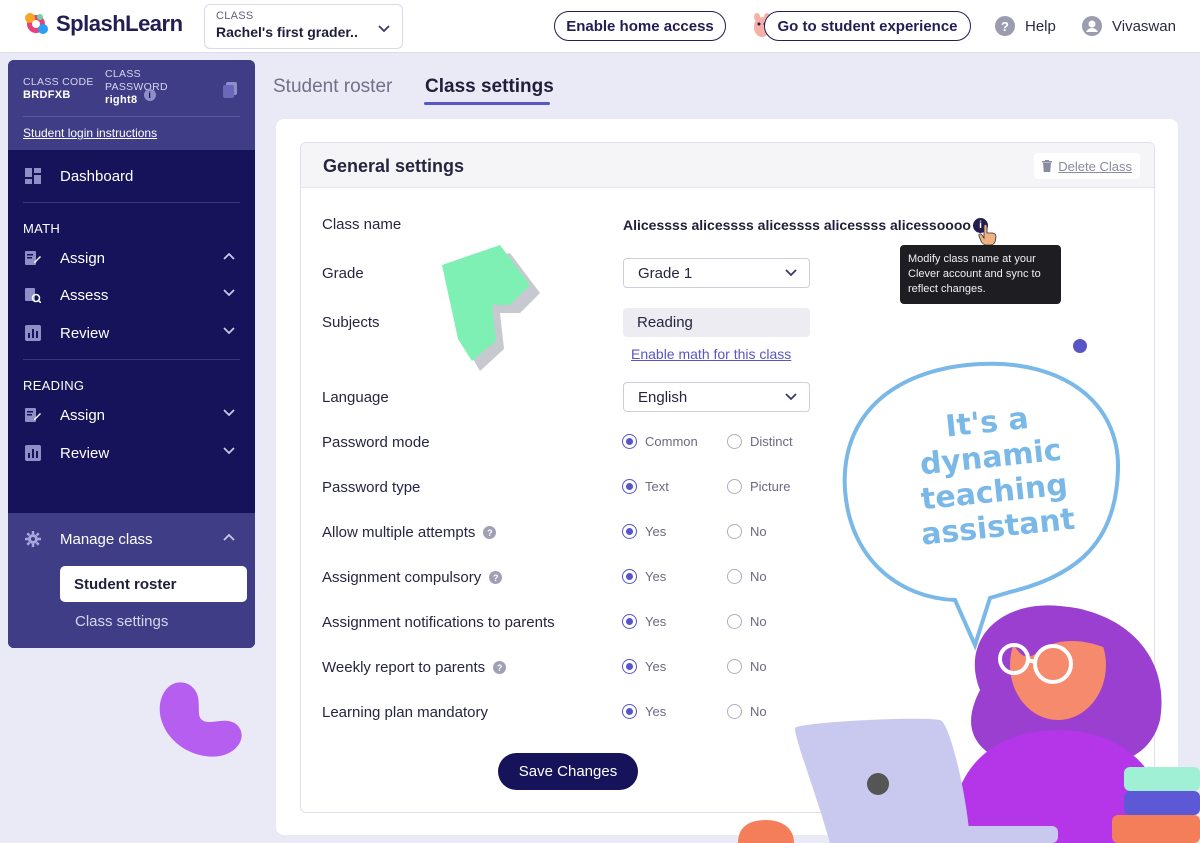 The image size is (1200, 843). I want to click on sidebar-item-label: Assign, so click(83, 415).